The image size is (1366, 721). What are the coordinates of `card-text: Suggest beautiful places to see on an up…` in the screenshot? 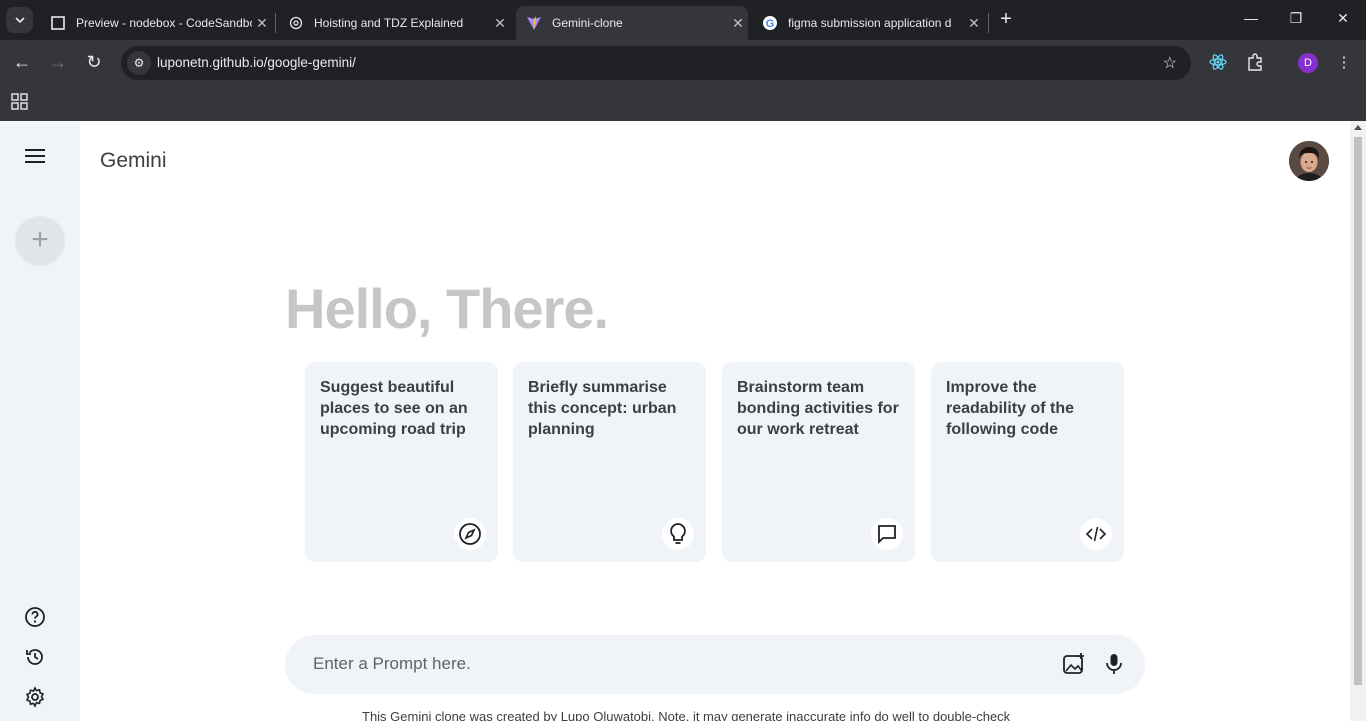 It's located at (394, 408).